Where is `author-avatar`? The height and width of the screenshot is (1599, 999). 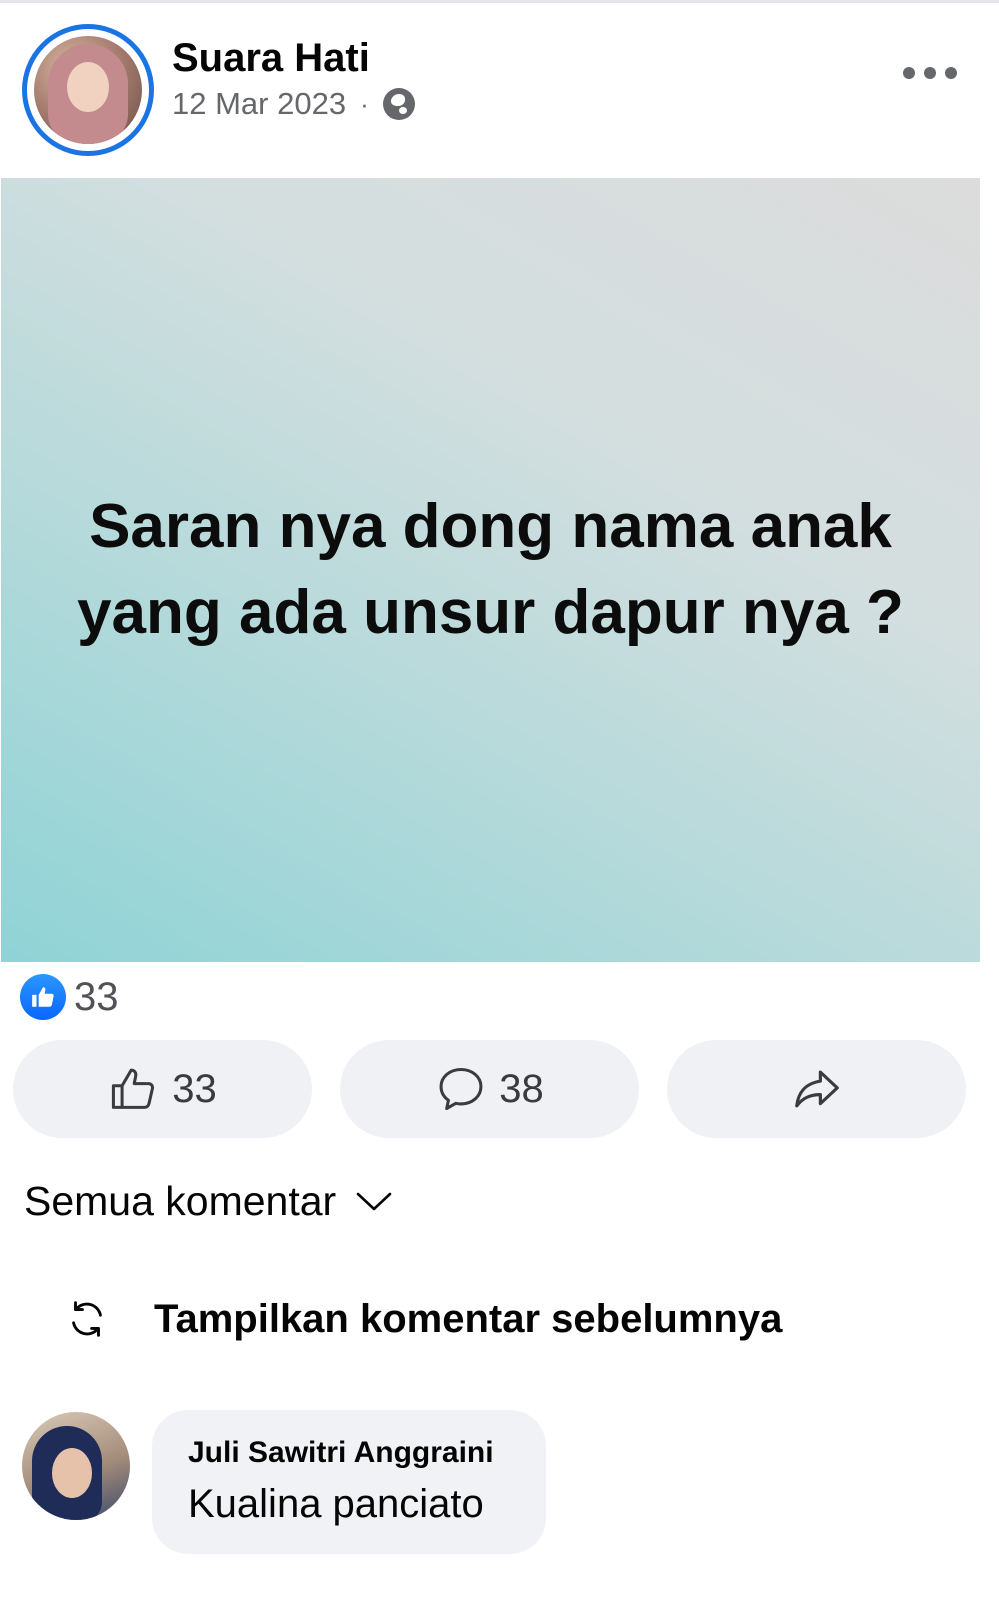
author-avatar is located at coordinates (88, 90).